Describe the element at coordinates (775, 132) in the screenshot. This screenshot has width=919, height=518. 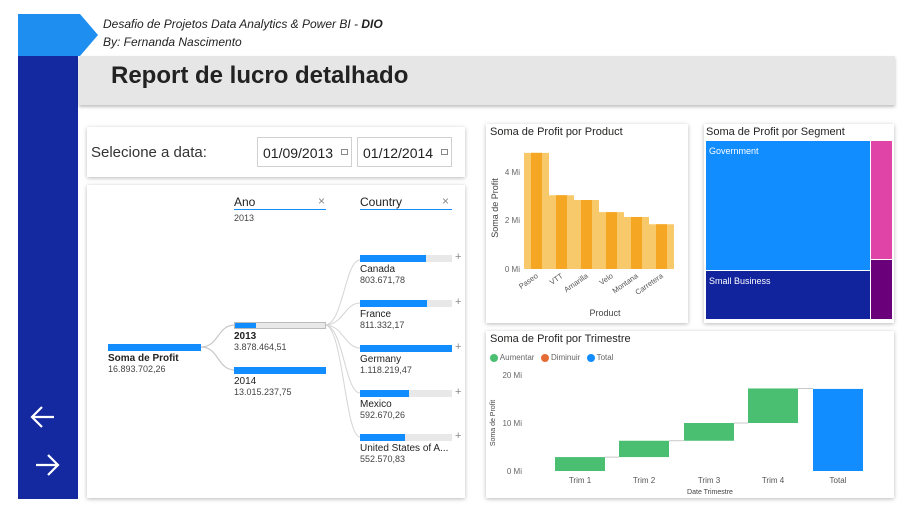
I see `segment-chart-title: Soma de Profit por Segment` at that location.